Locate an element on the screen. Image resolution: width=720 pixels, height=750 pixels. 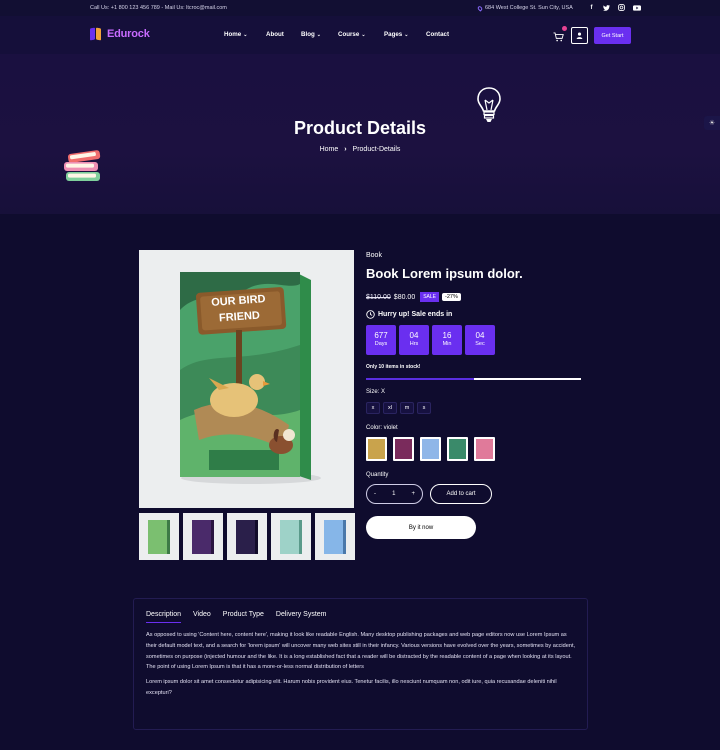
instagram-icon is located at coordinates (621, 7).